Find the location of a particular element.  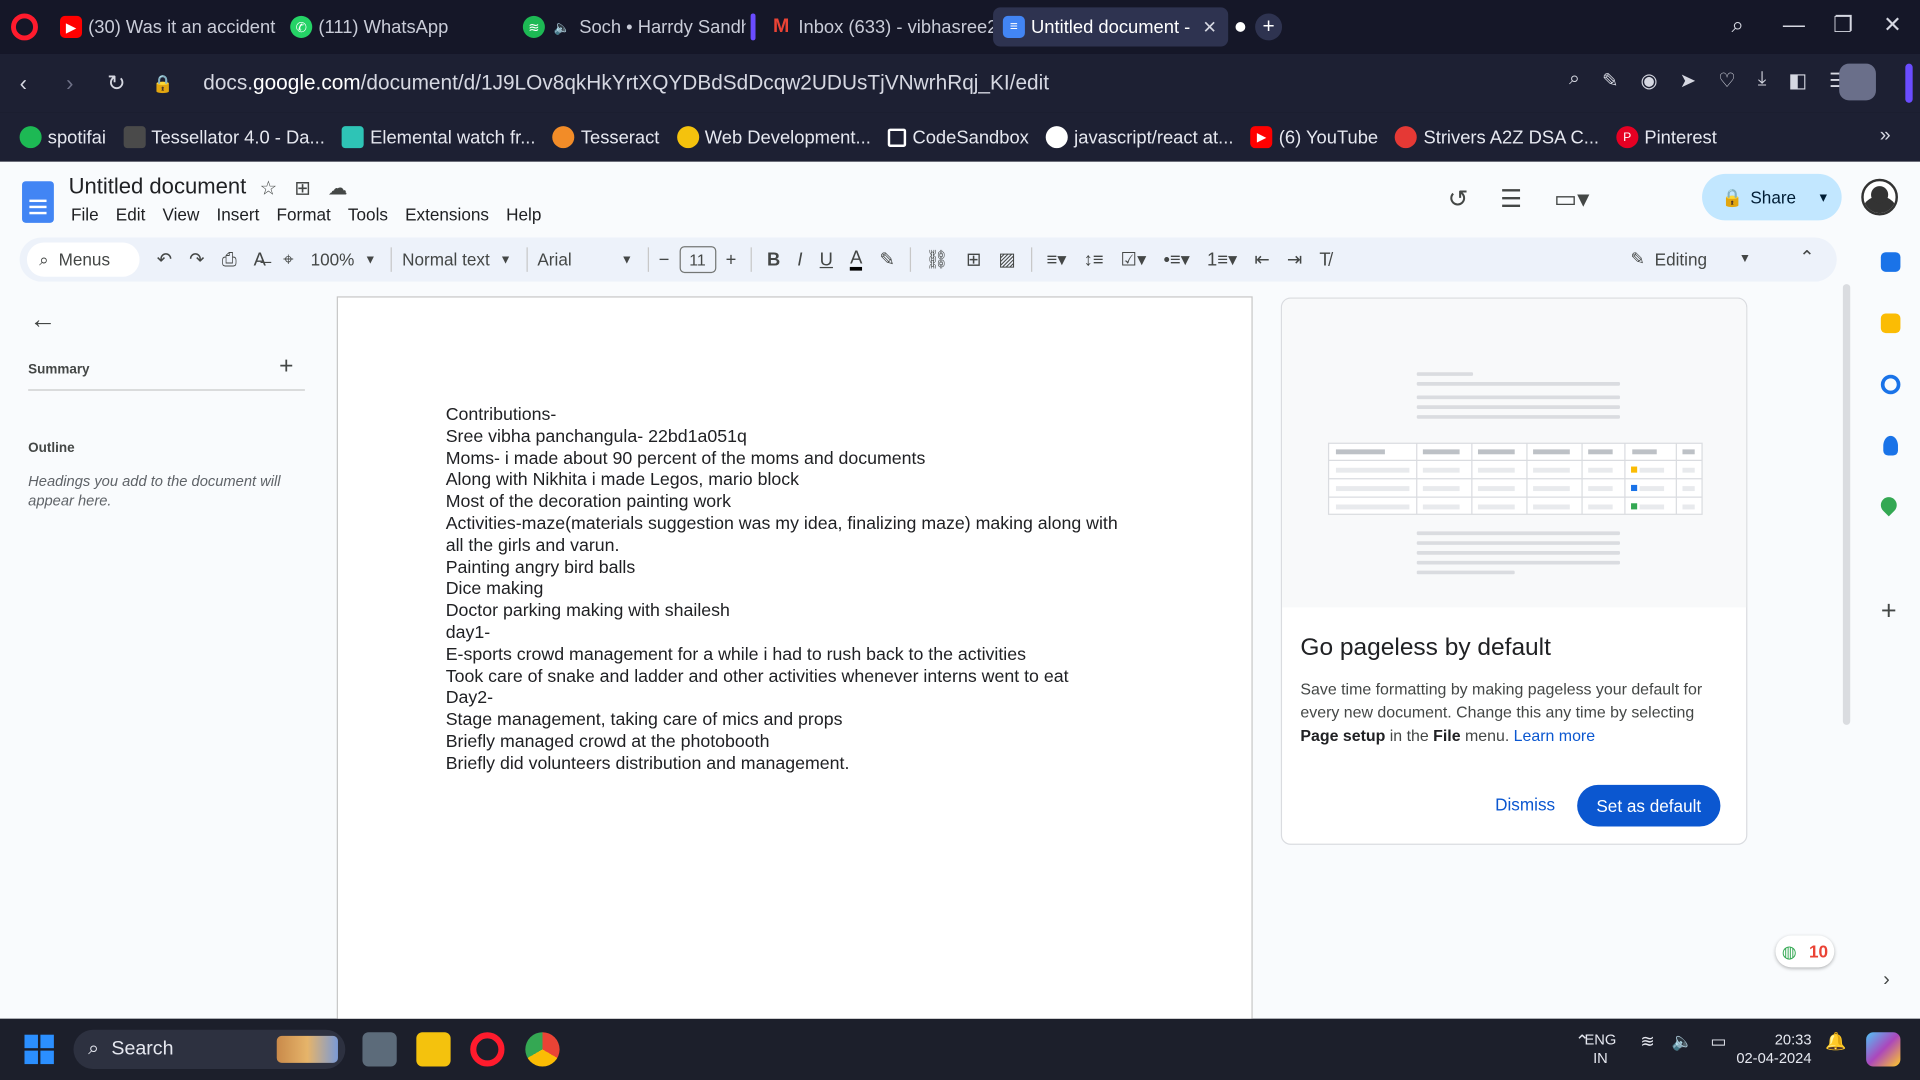

lock-icon: 🔒 is located at coordinates (163, 83).